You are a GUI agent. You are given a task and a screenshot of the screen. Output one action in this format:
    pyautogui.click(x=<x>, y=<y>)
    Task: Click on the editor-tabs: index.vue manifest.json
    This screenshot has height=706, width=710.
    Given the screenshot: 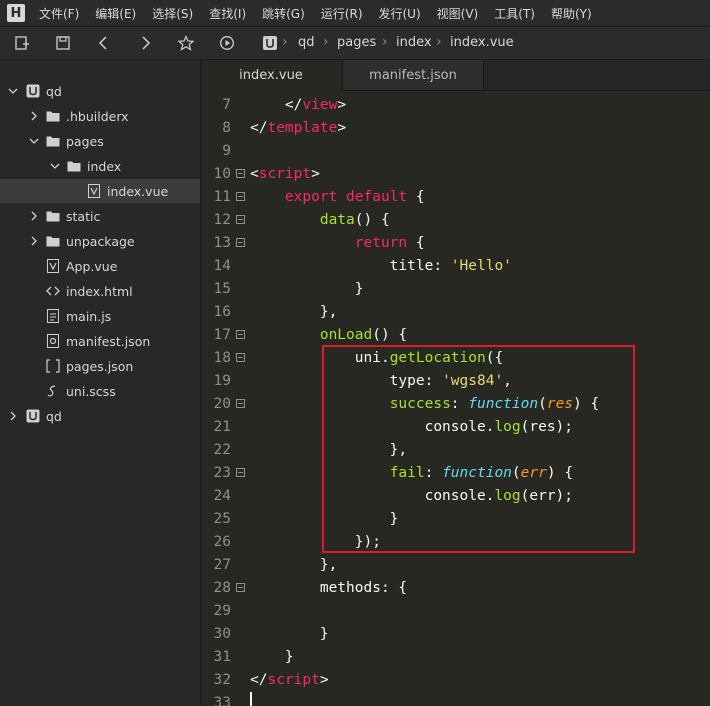 What is the action you would take?
    pyautogui.click(x=455, y=76)
    